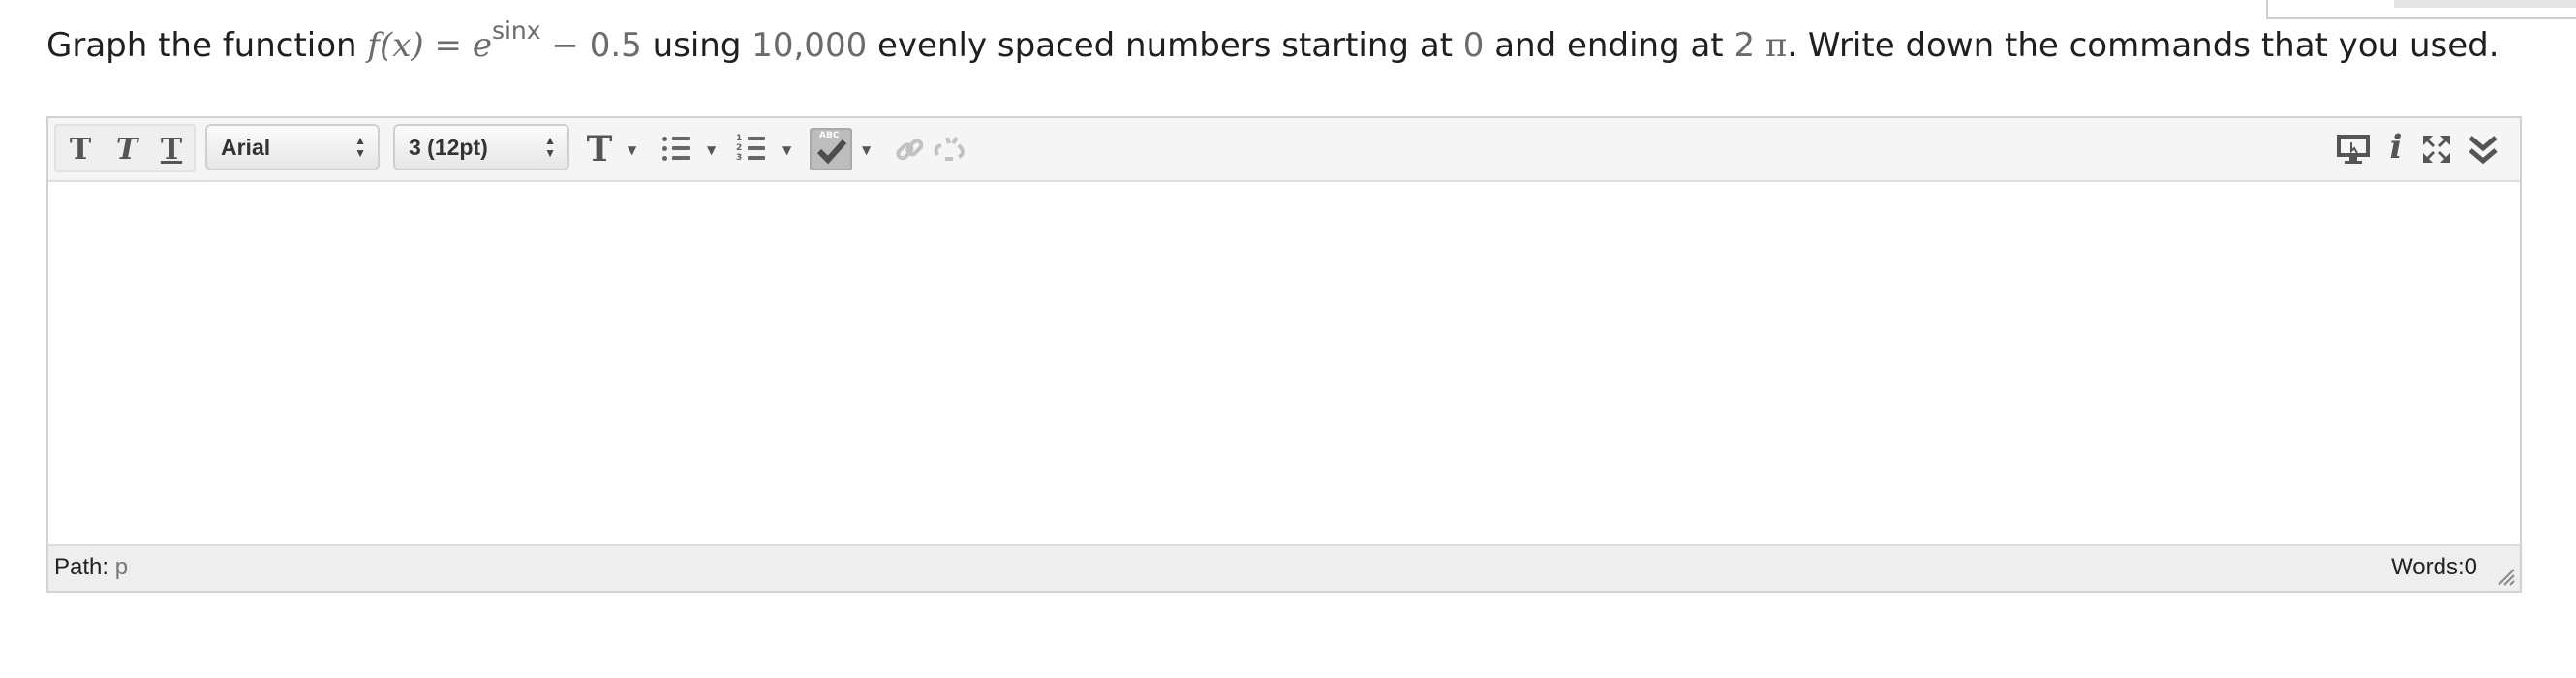 The image size is (2576, 678). What do you see at coordinates (1473, 45) in the screenshot?
I see `start-value: 0` at bounding box center [1473, 45].